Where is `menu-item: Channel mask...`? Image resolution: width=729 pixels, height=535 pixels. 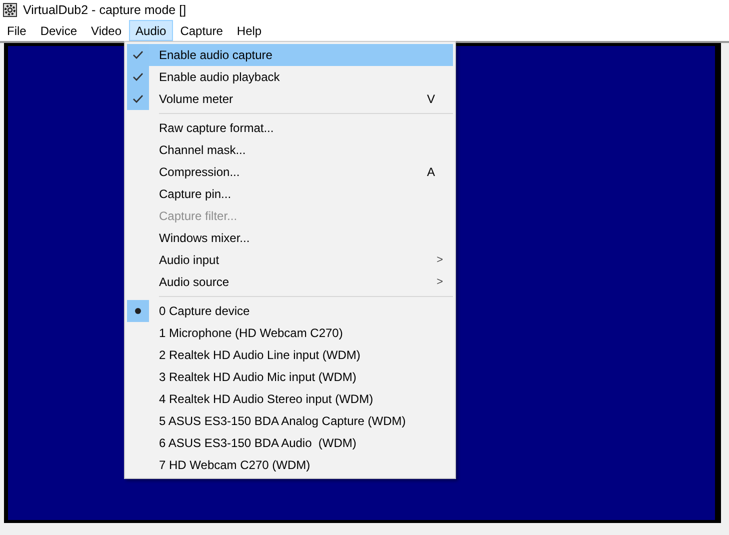 menu-item: Channel mask... is located at coordinates (290, 150).